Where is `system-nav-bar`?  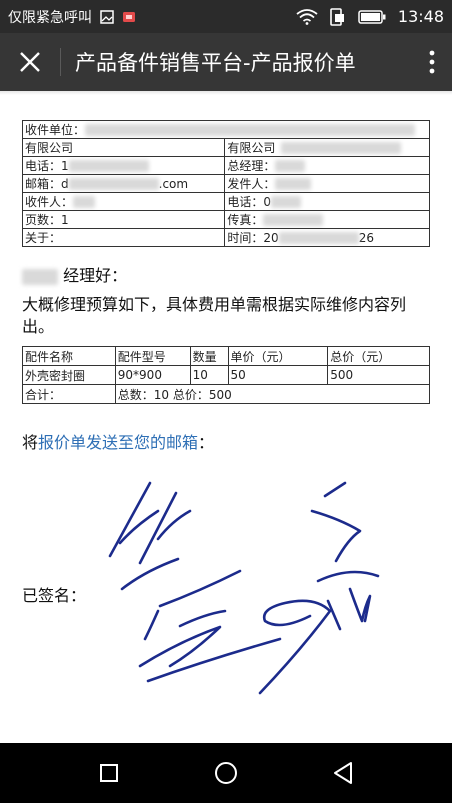
system-nav-bar is located at coordinates (226, 773).